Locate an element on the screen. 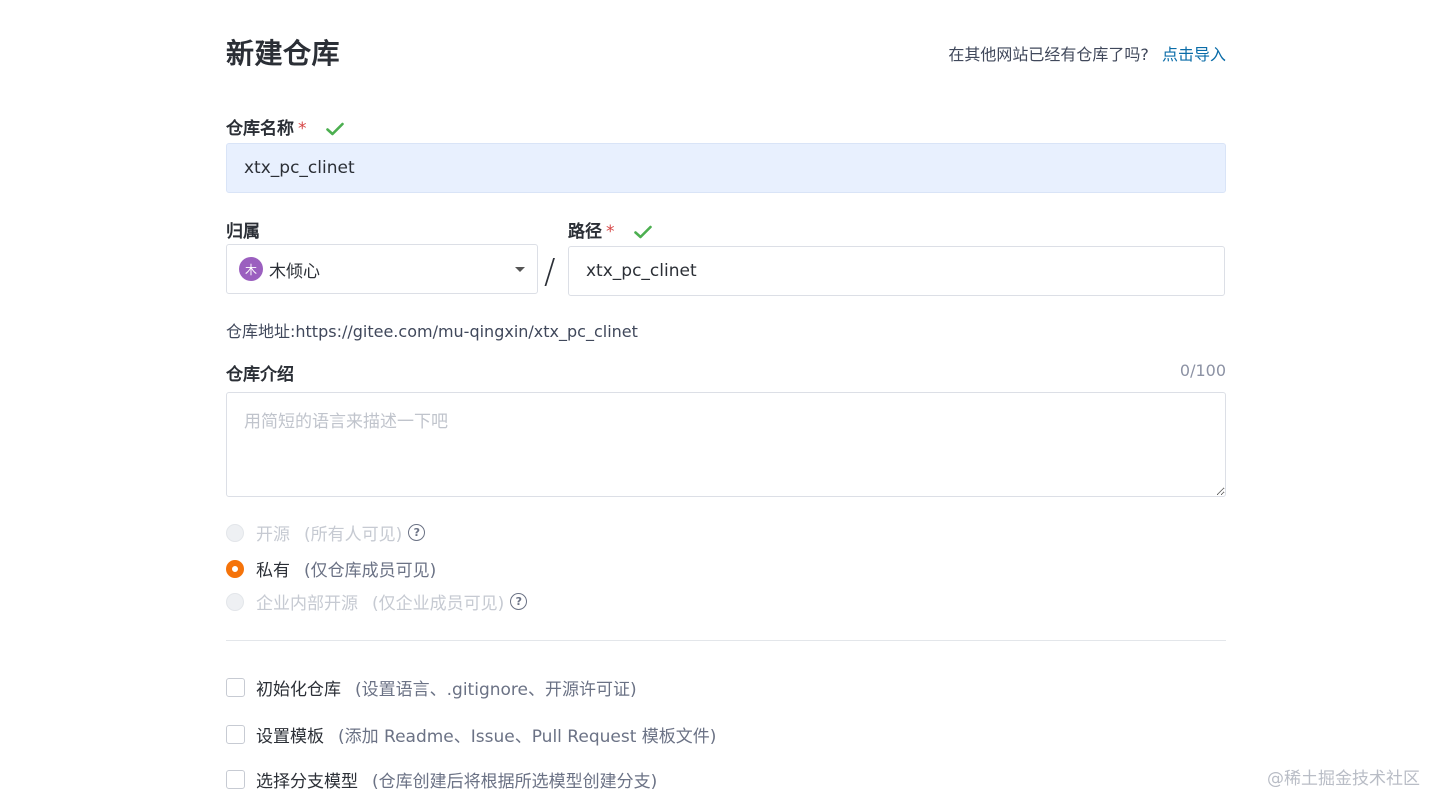 The height and width of the screenshot is (809, 1442). repo-name-label: 仓库名称 * is located at coordinates (285, 127).